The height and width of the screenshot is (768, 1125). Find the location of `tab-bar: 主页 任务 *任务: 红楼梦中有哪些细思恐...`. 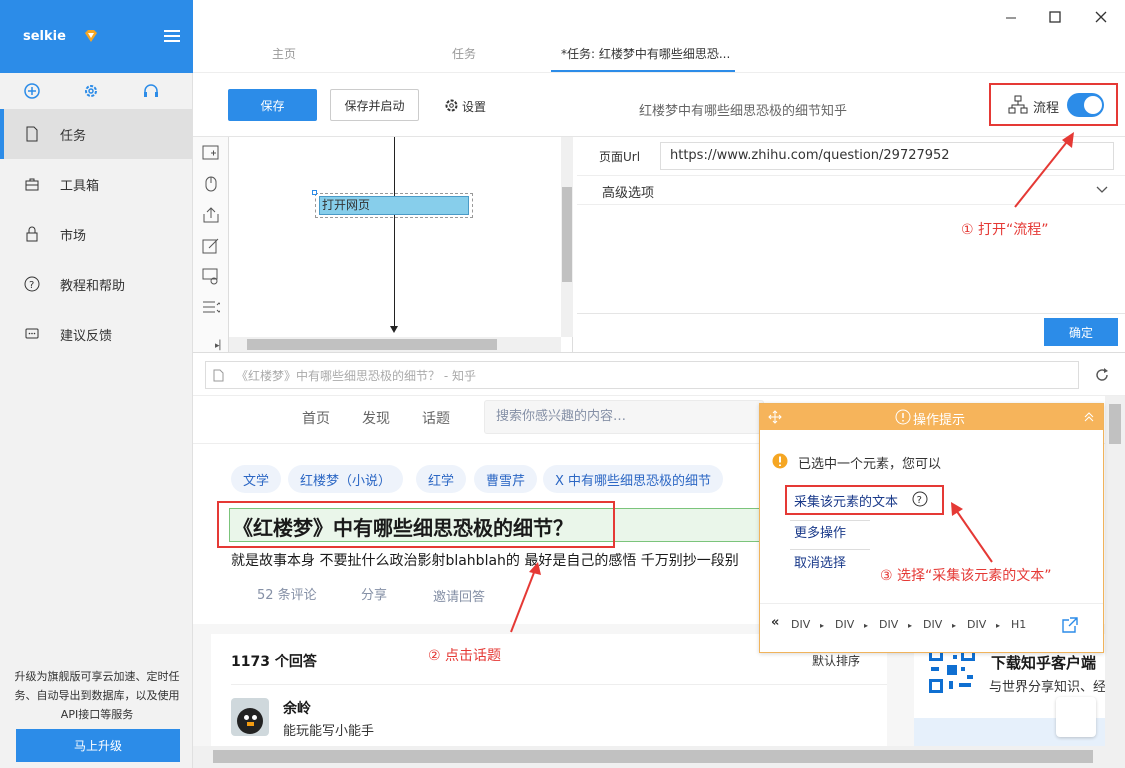

tab-bar: 主页 任务 *任务: 红楼梦中有哪些细思恐... is located at coordinates (659, 36).